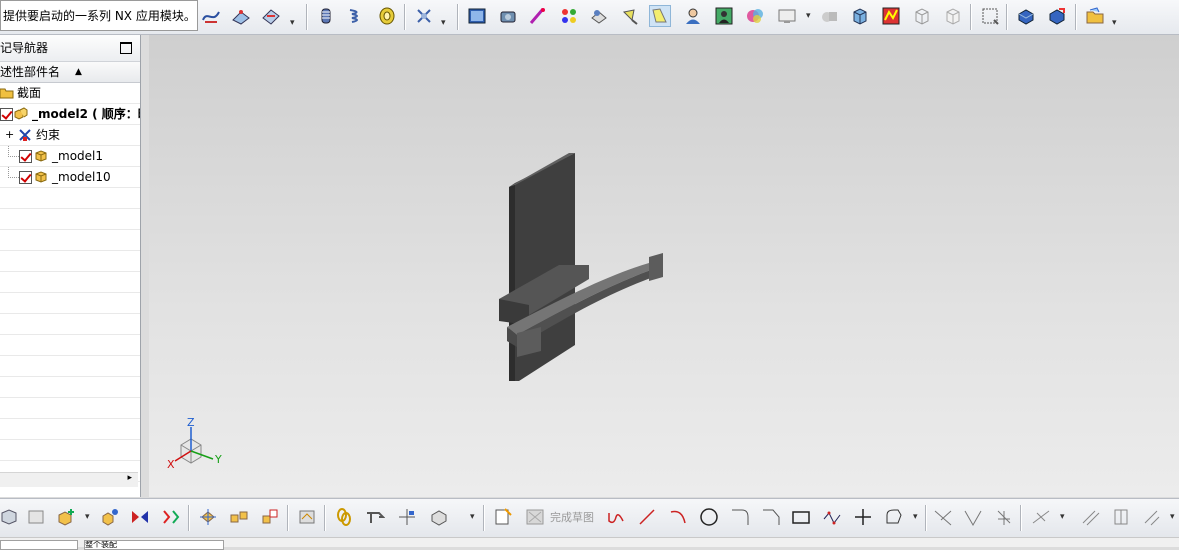 The height and width of the screenshot is (550, 1179). I want to click on camera-icon, so click(508, 16).